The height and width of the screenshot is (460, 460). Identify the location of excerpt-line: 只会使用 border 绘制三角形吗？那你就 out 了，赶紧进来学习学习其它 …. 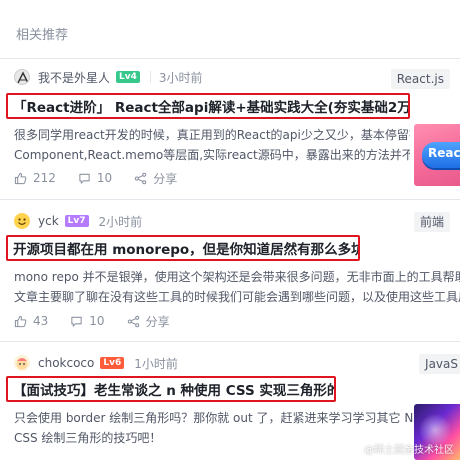
(214, 418).